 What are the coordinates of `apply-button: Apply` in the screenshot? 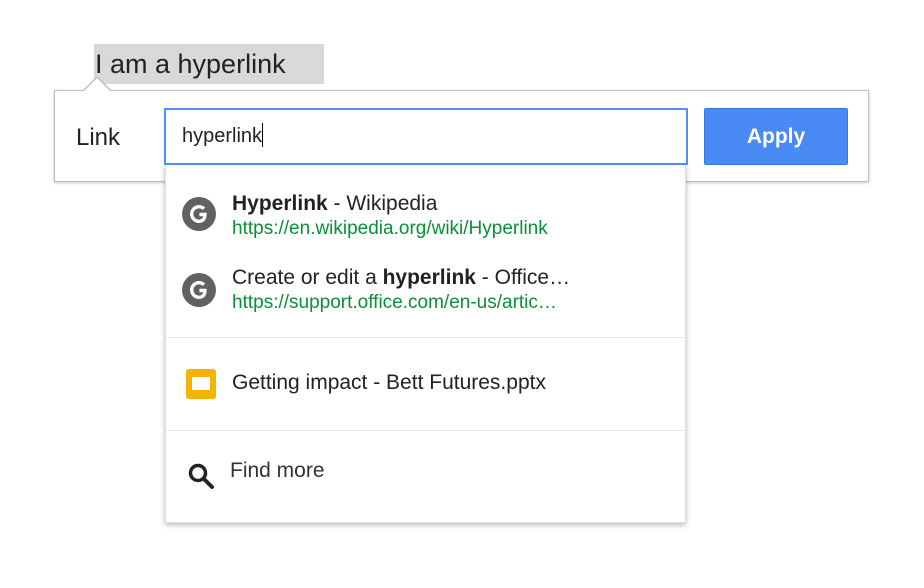 It's located at (776, 136).